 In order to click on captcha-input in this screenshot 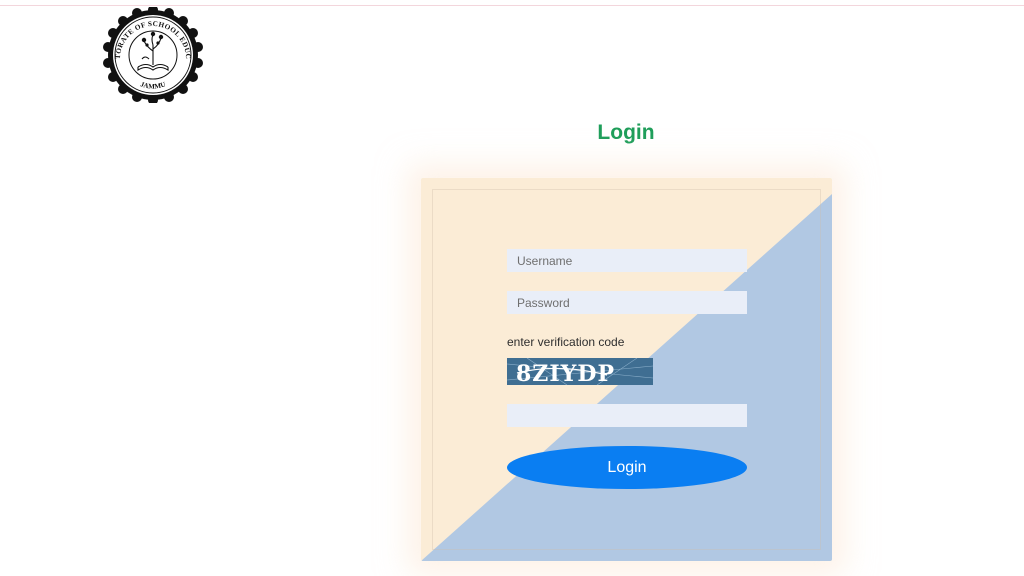, I will do `click(627, 415)`.